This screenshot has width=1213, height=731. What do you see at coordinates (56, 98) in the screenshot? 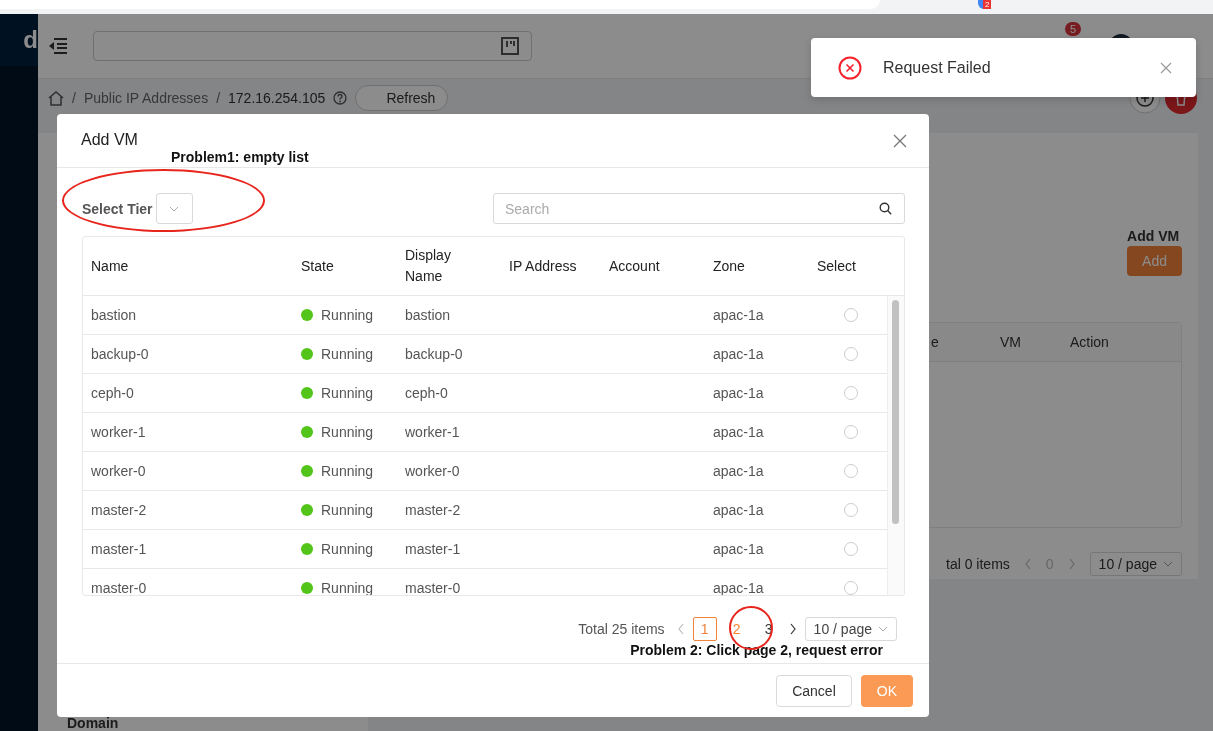
I see `home-icon` at bounding box center [56, 98].